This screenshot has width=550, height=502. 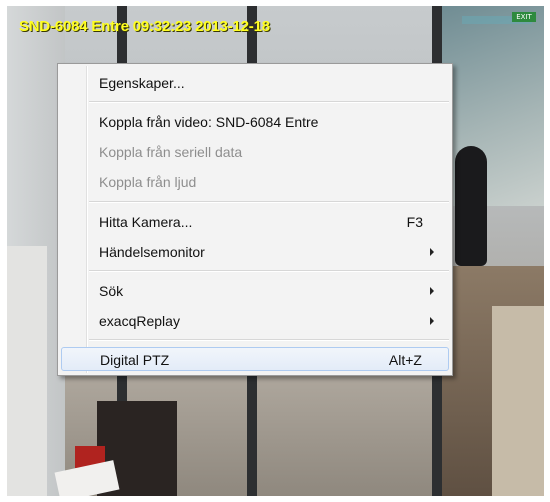 I want to click on menu-item-label: Koppla från video: SND-6084 Entre, so click(x=209, y=122).